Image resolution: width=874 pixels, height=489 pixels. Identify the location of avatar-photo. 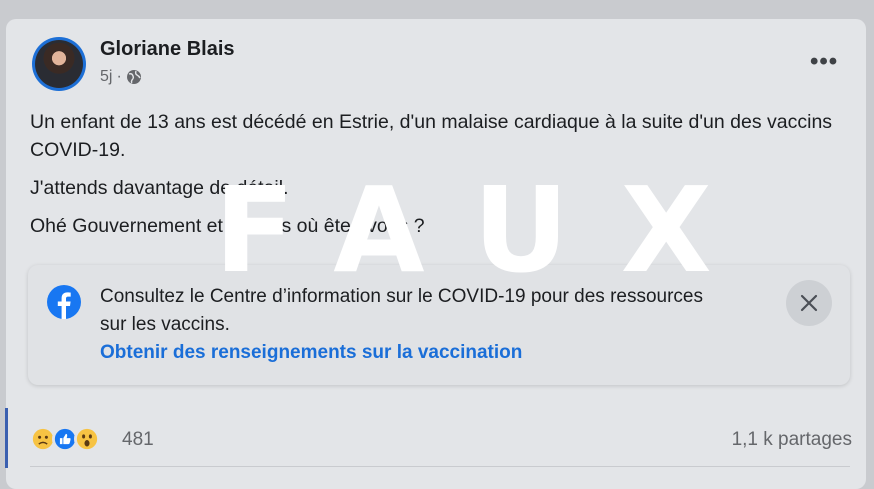
(59, 64).